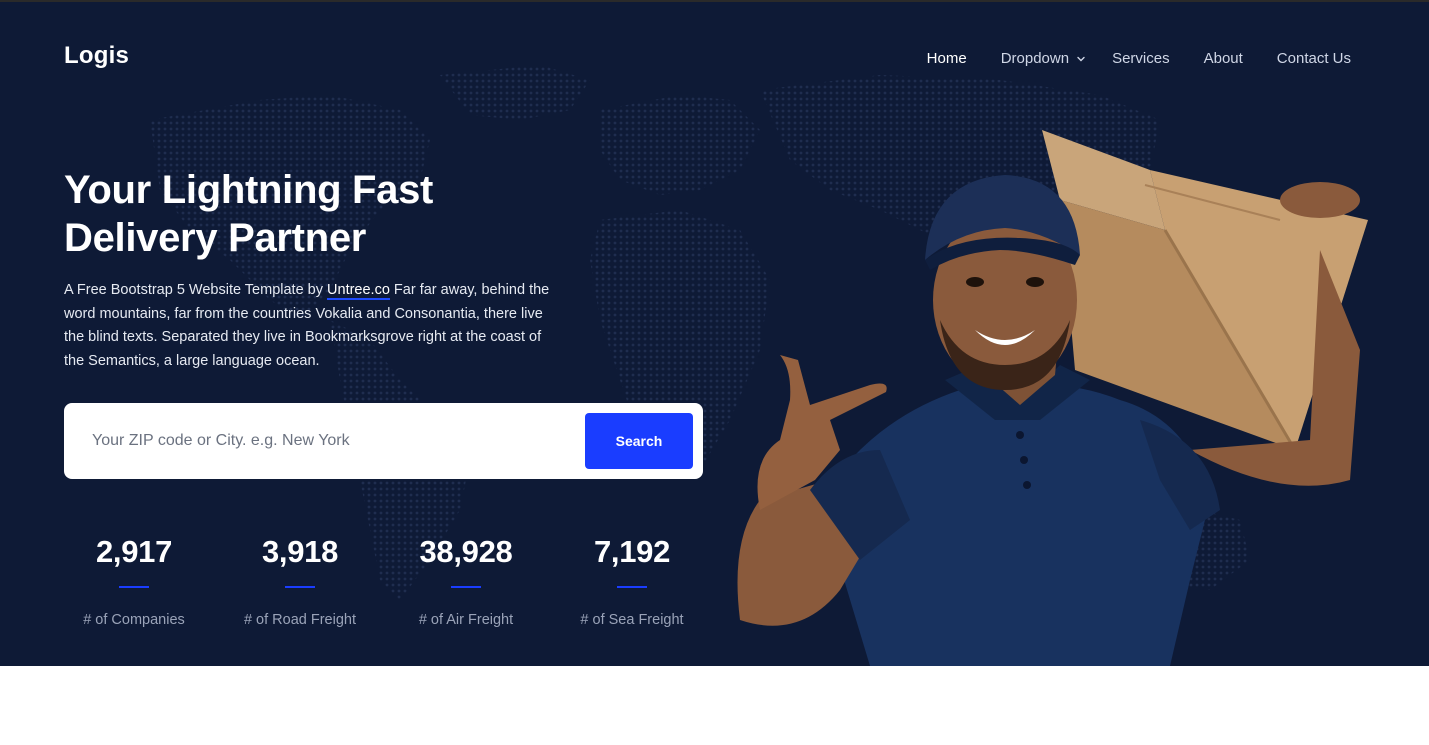 This screenshot has height=745, width=1429. What do you see at coordinates (134, 579) in the screenshot?
I see `stat-companies: 2,917 # of Companies` at bounding box center [134, 579].